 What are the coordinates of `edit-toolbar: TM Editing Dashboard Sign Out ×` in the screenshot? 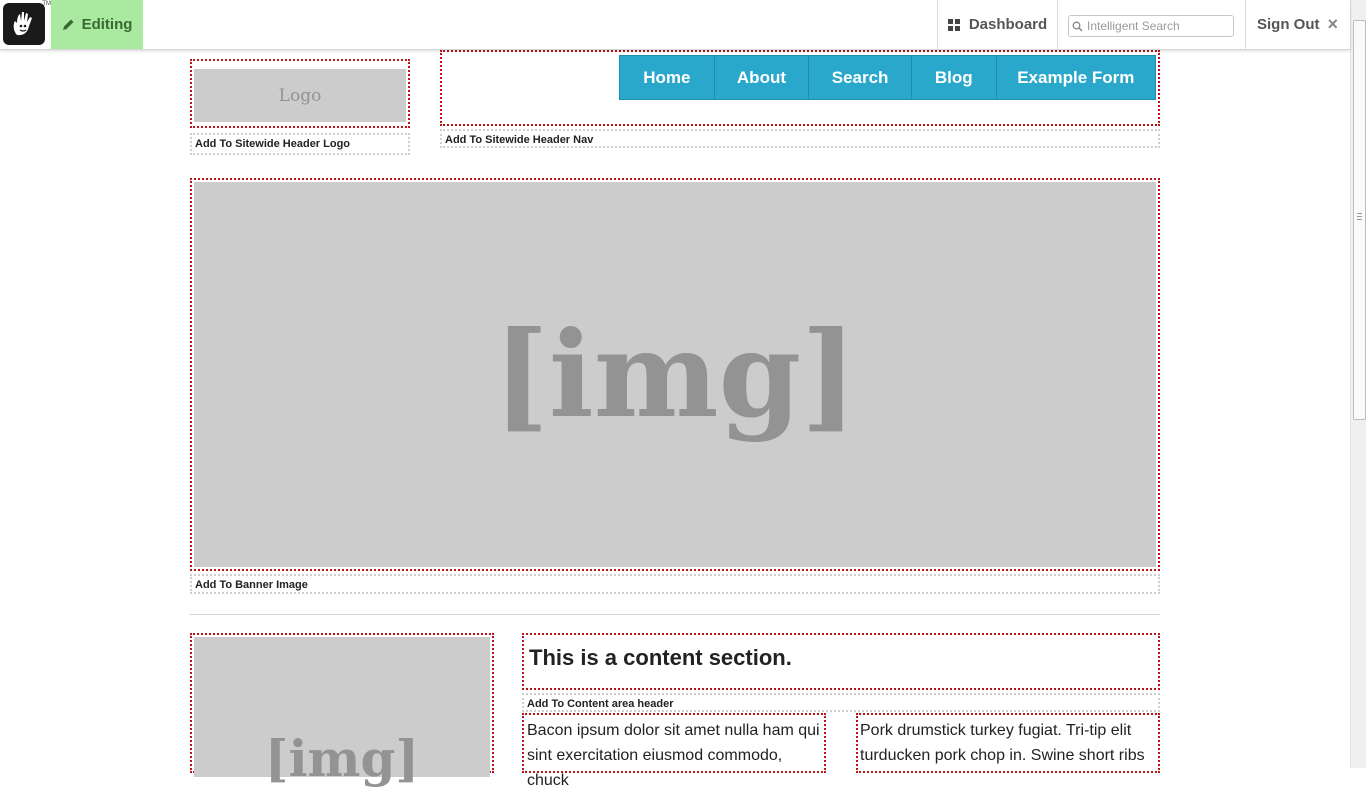 It's located at (675, 25).